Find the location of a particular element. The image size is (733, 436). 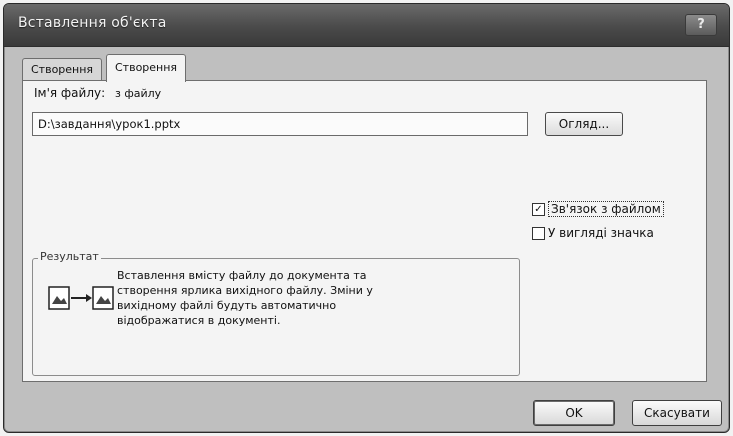

tab-create-new: Створення is located at coordinates (62, 69).